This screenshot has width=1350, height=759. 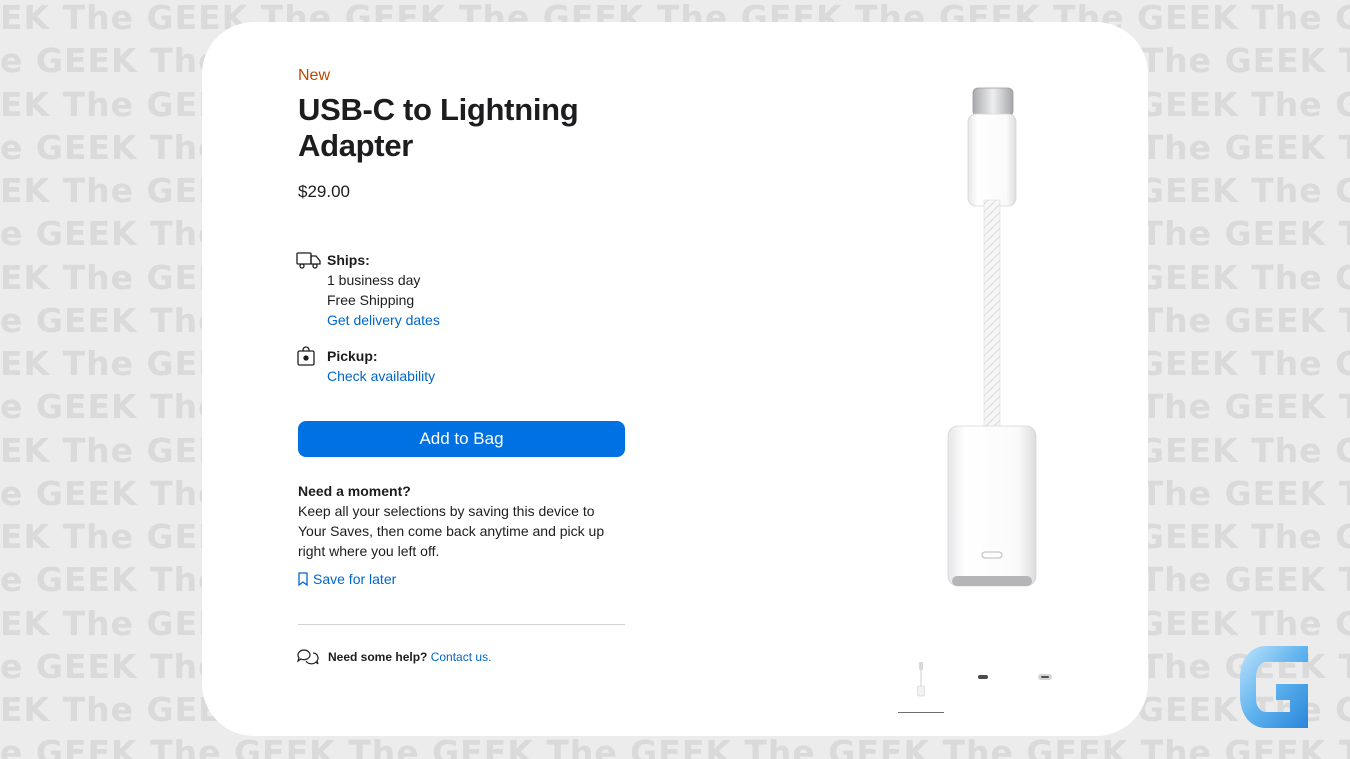 I want to click on truck-icon, so click(x=309, y=262).